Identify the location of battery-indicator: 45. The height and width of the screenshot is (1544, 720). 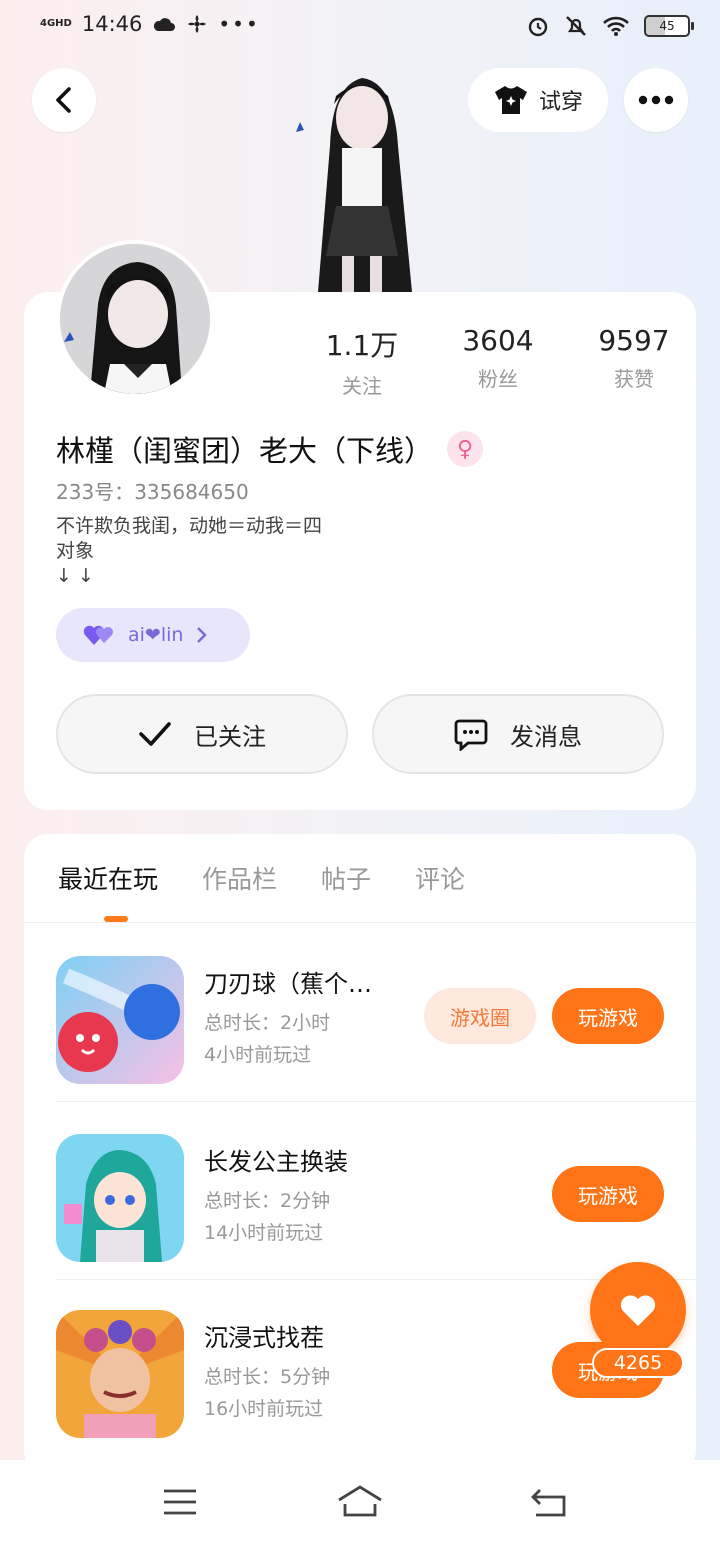
(669, 26).